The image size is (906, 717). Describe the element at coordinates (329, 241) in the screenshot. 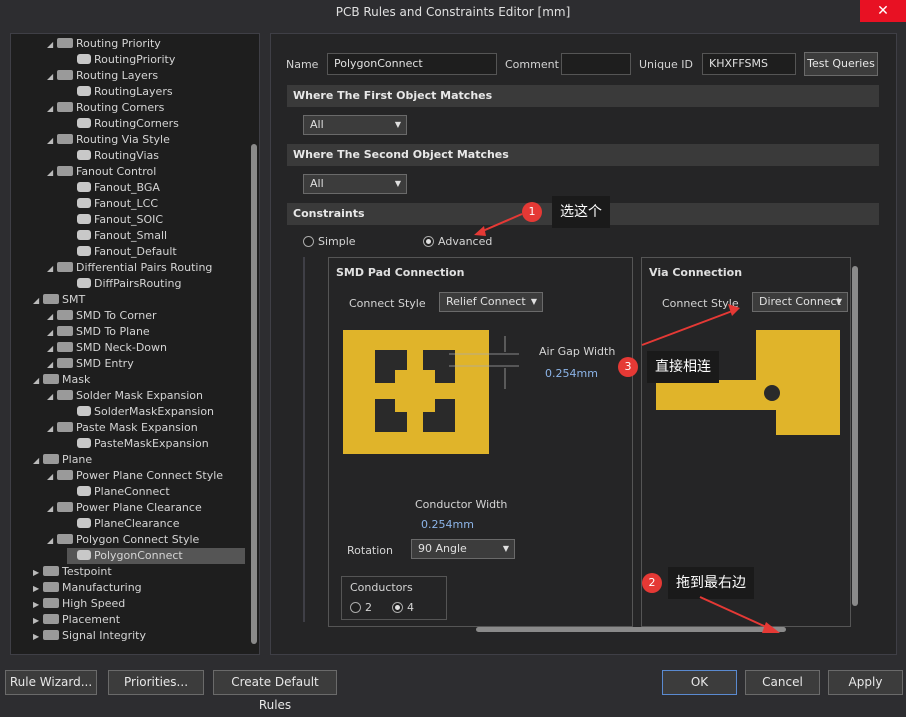

I see `simple-radio: Simple` at that location.